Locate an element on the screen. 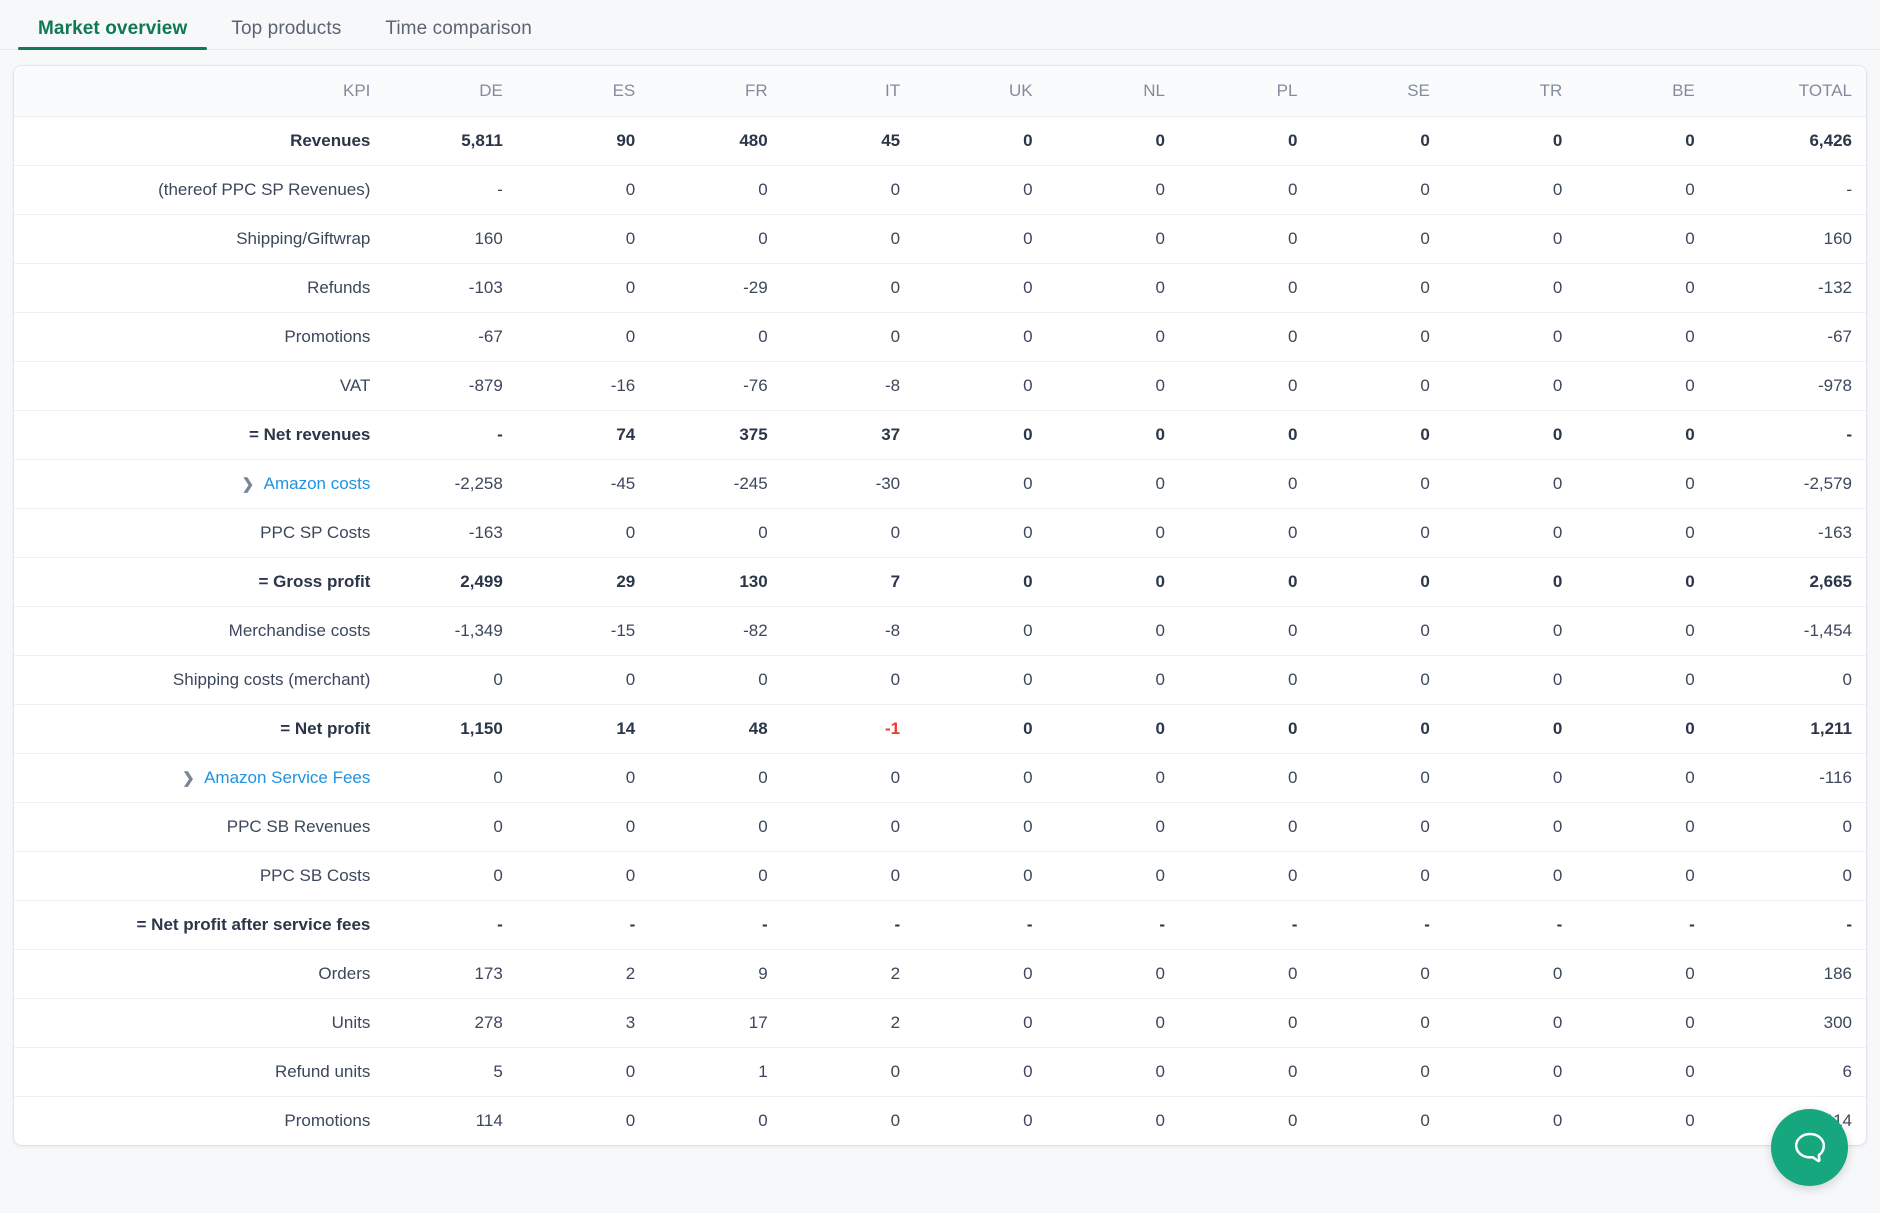  cell-it: -1 is located at coordinates (893, 728).